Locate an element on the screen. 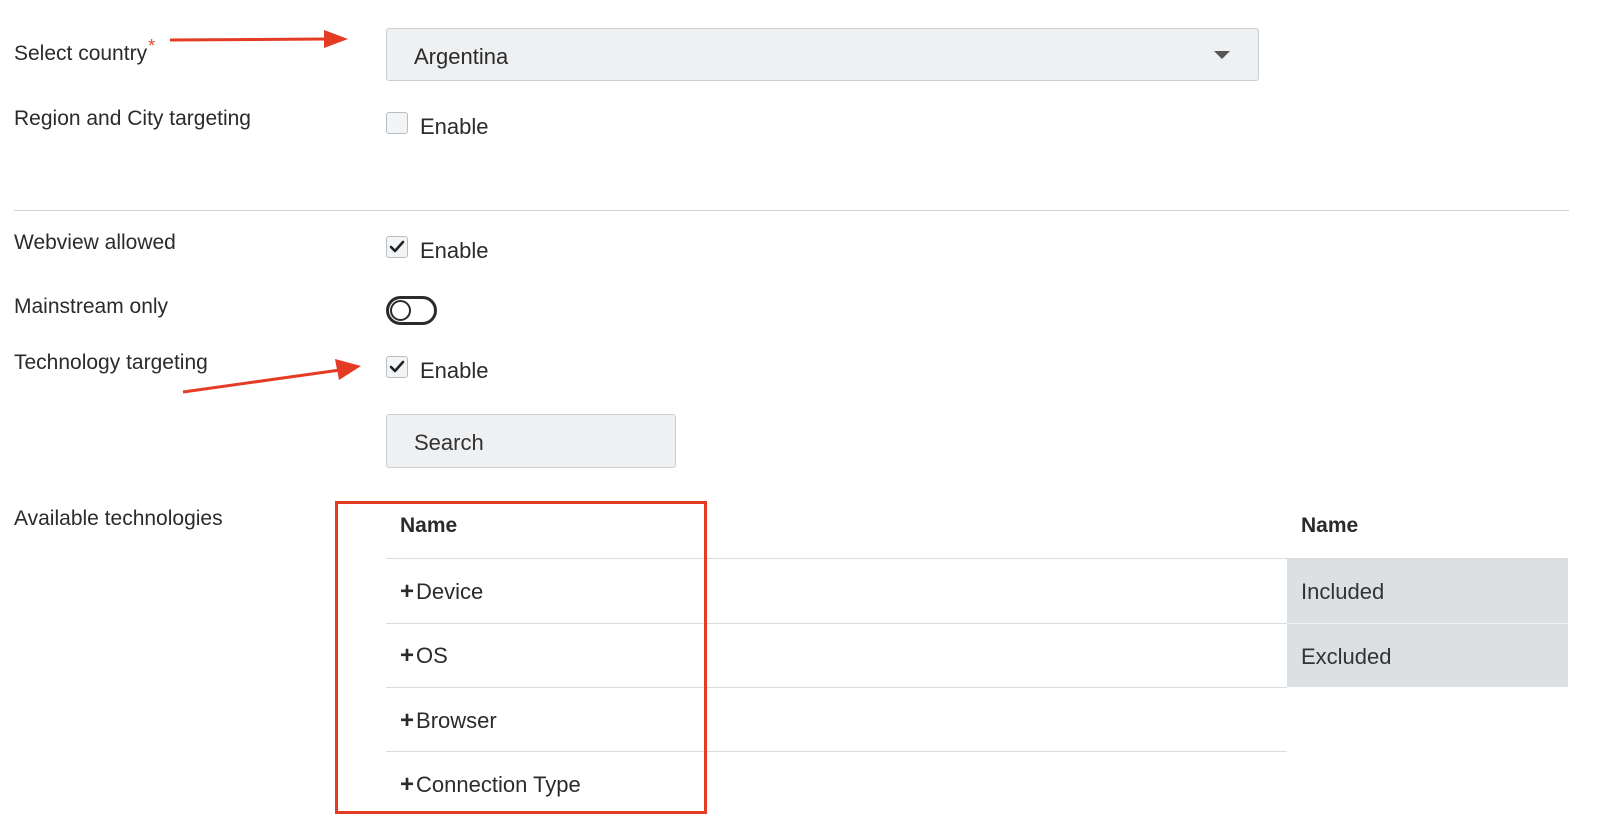  annotation-arrow-technology is located at coordinates (271, 376).